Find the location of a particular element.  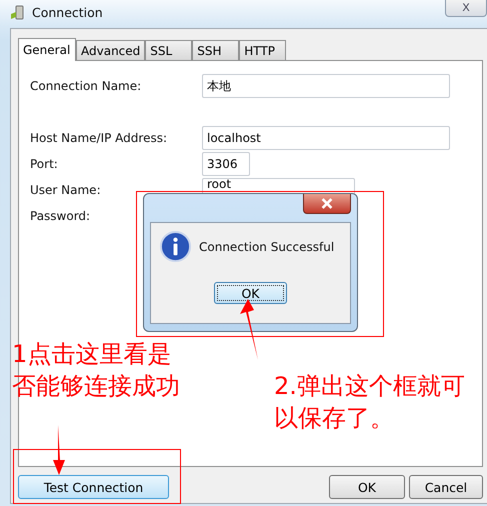

test-connection-button: Test Connection is located at coordinates (93, 487).